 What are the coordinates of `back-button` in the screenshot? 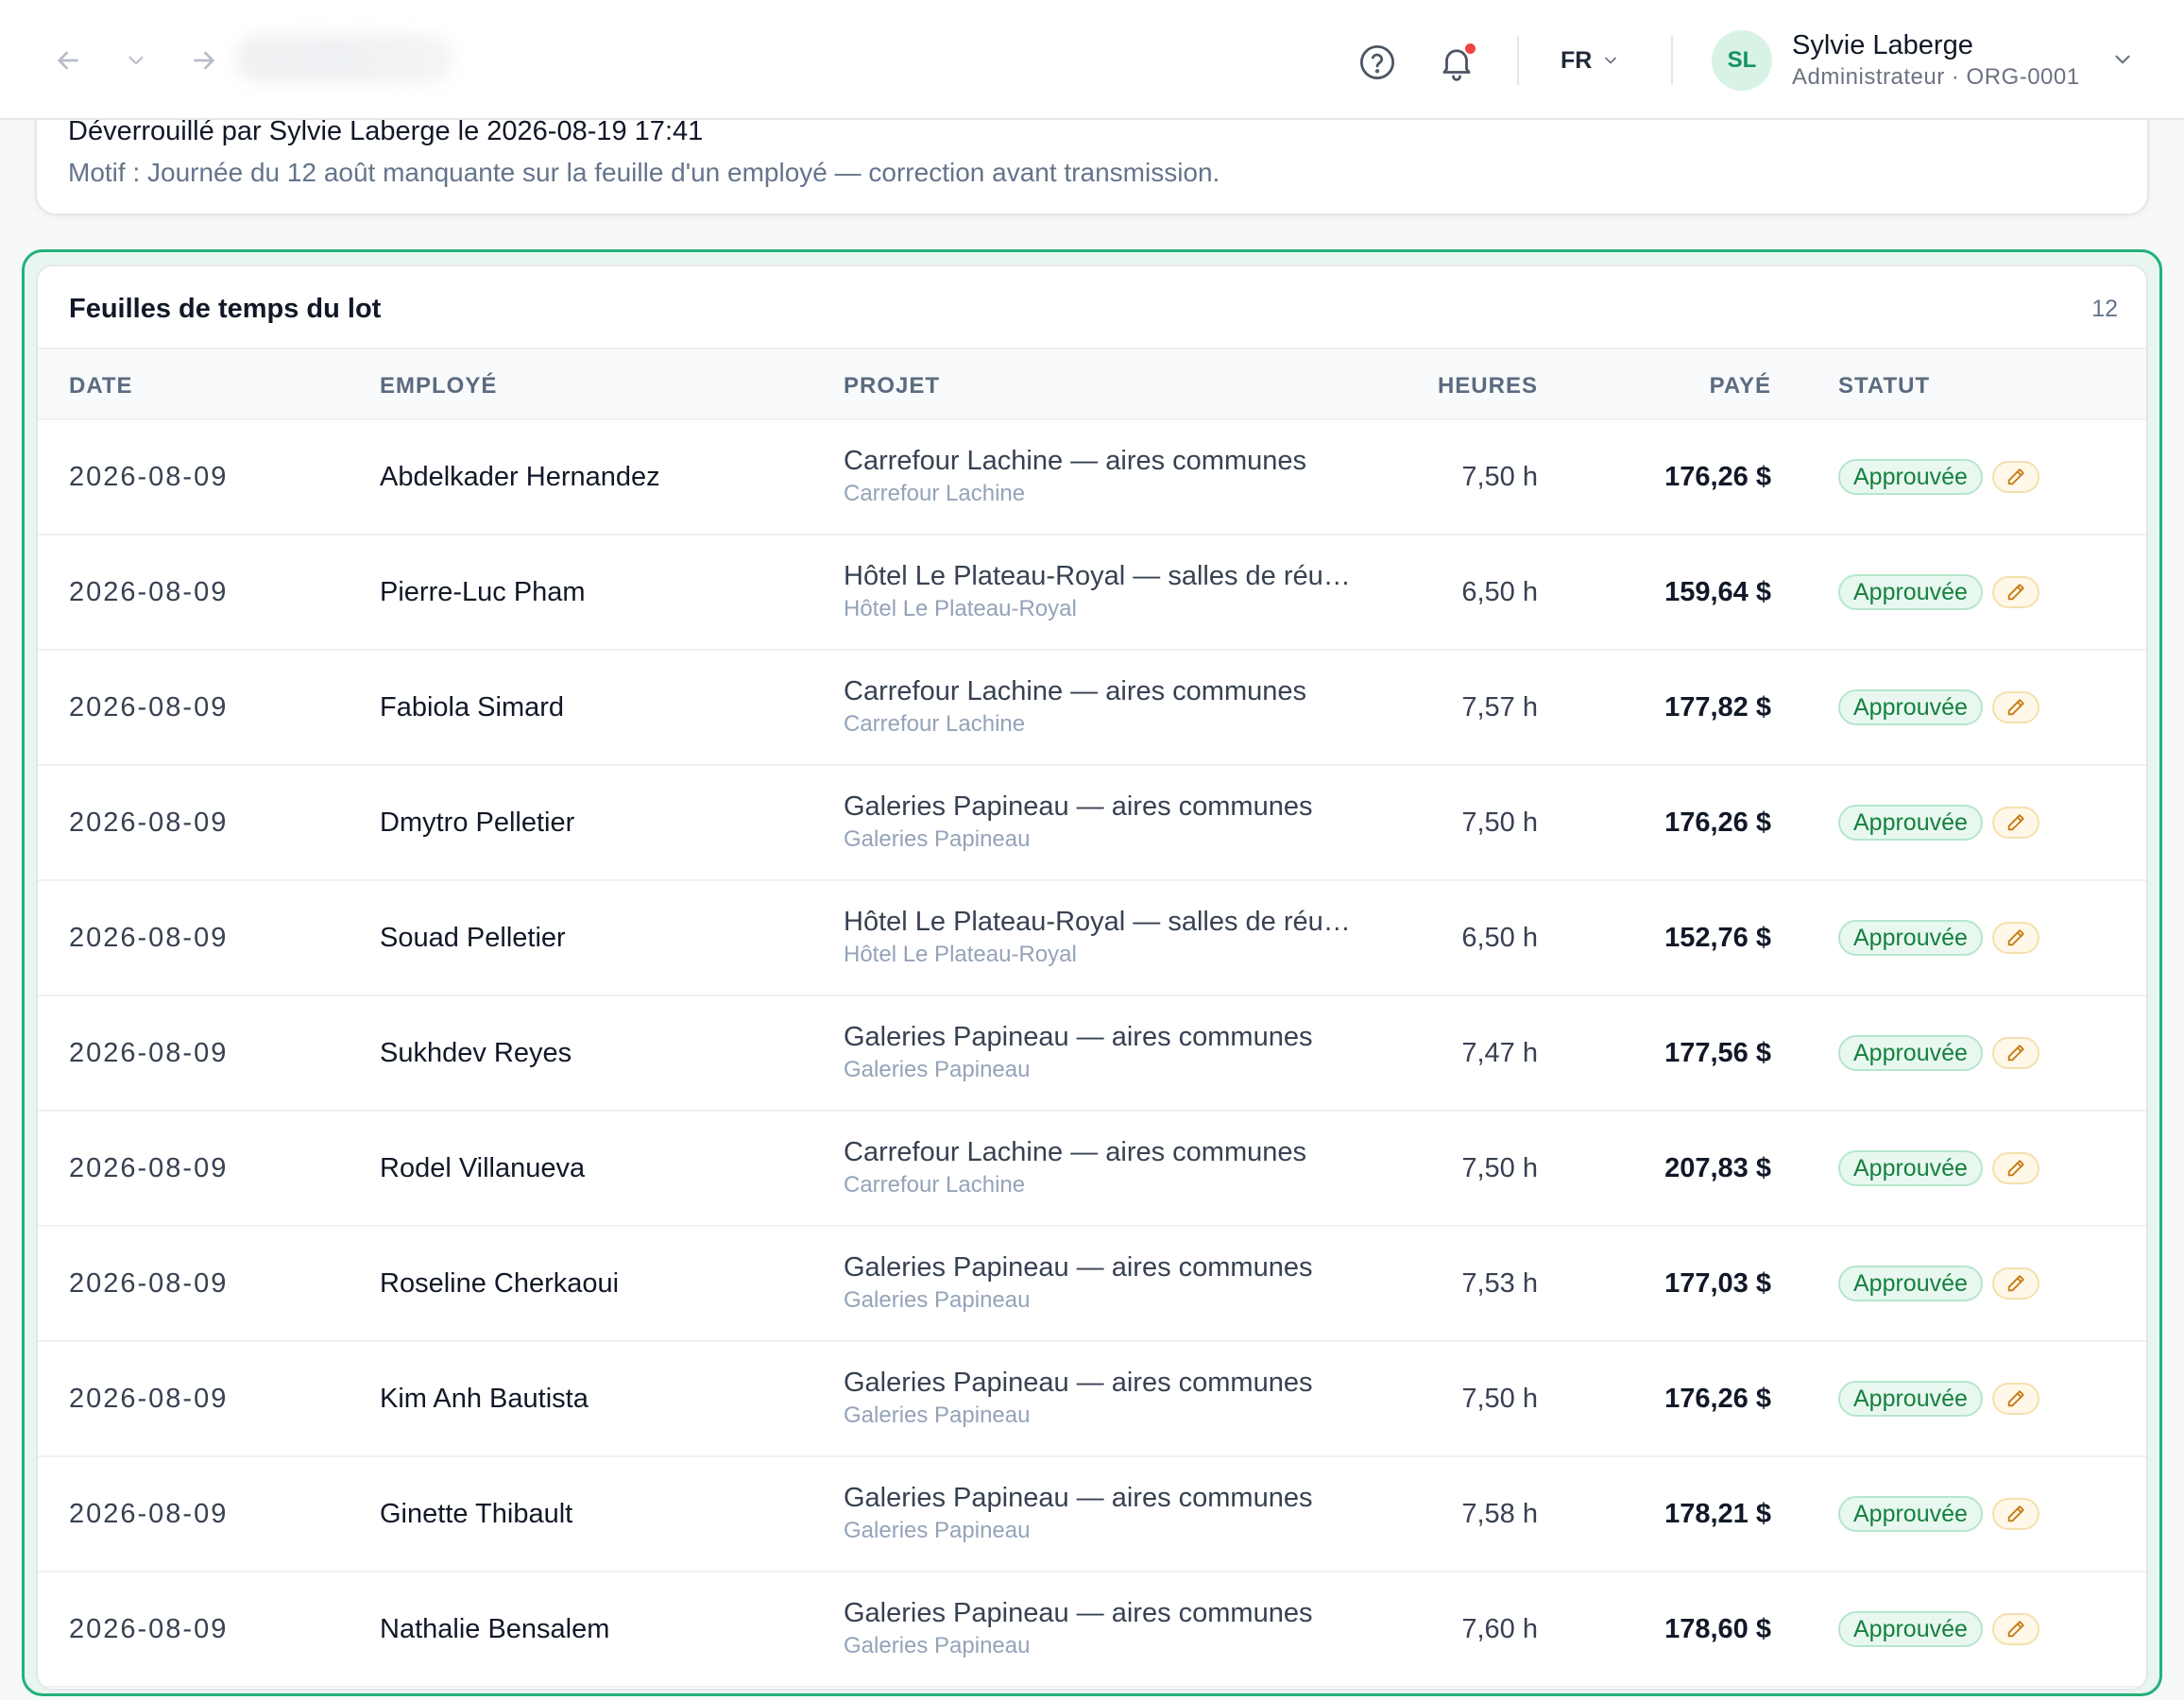 It's located at (68, 60).